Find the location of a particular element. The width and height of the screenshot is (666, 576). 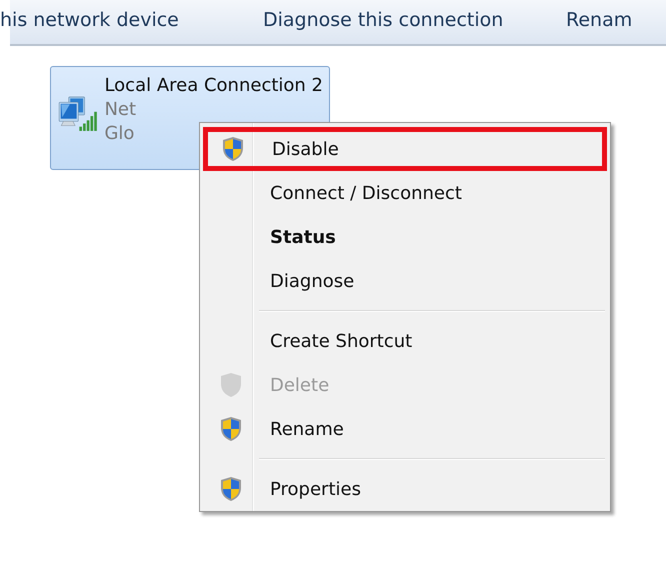

device-name: Glo is located at coordinates (120, 133).